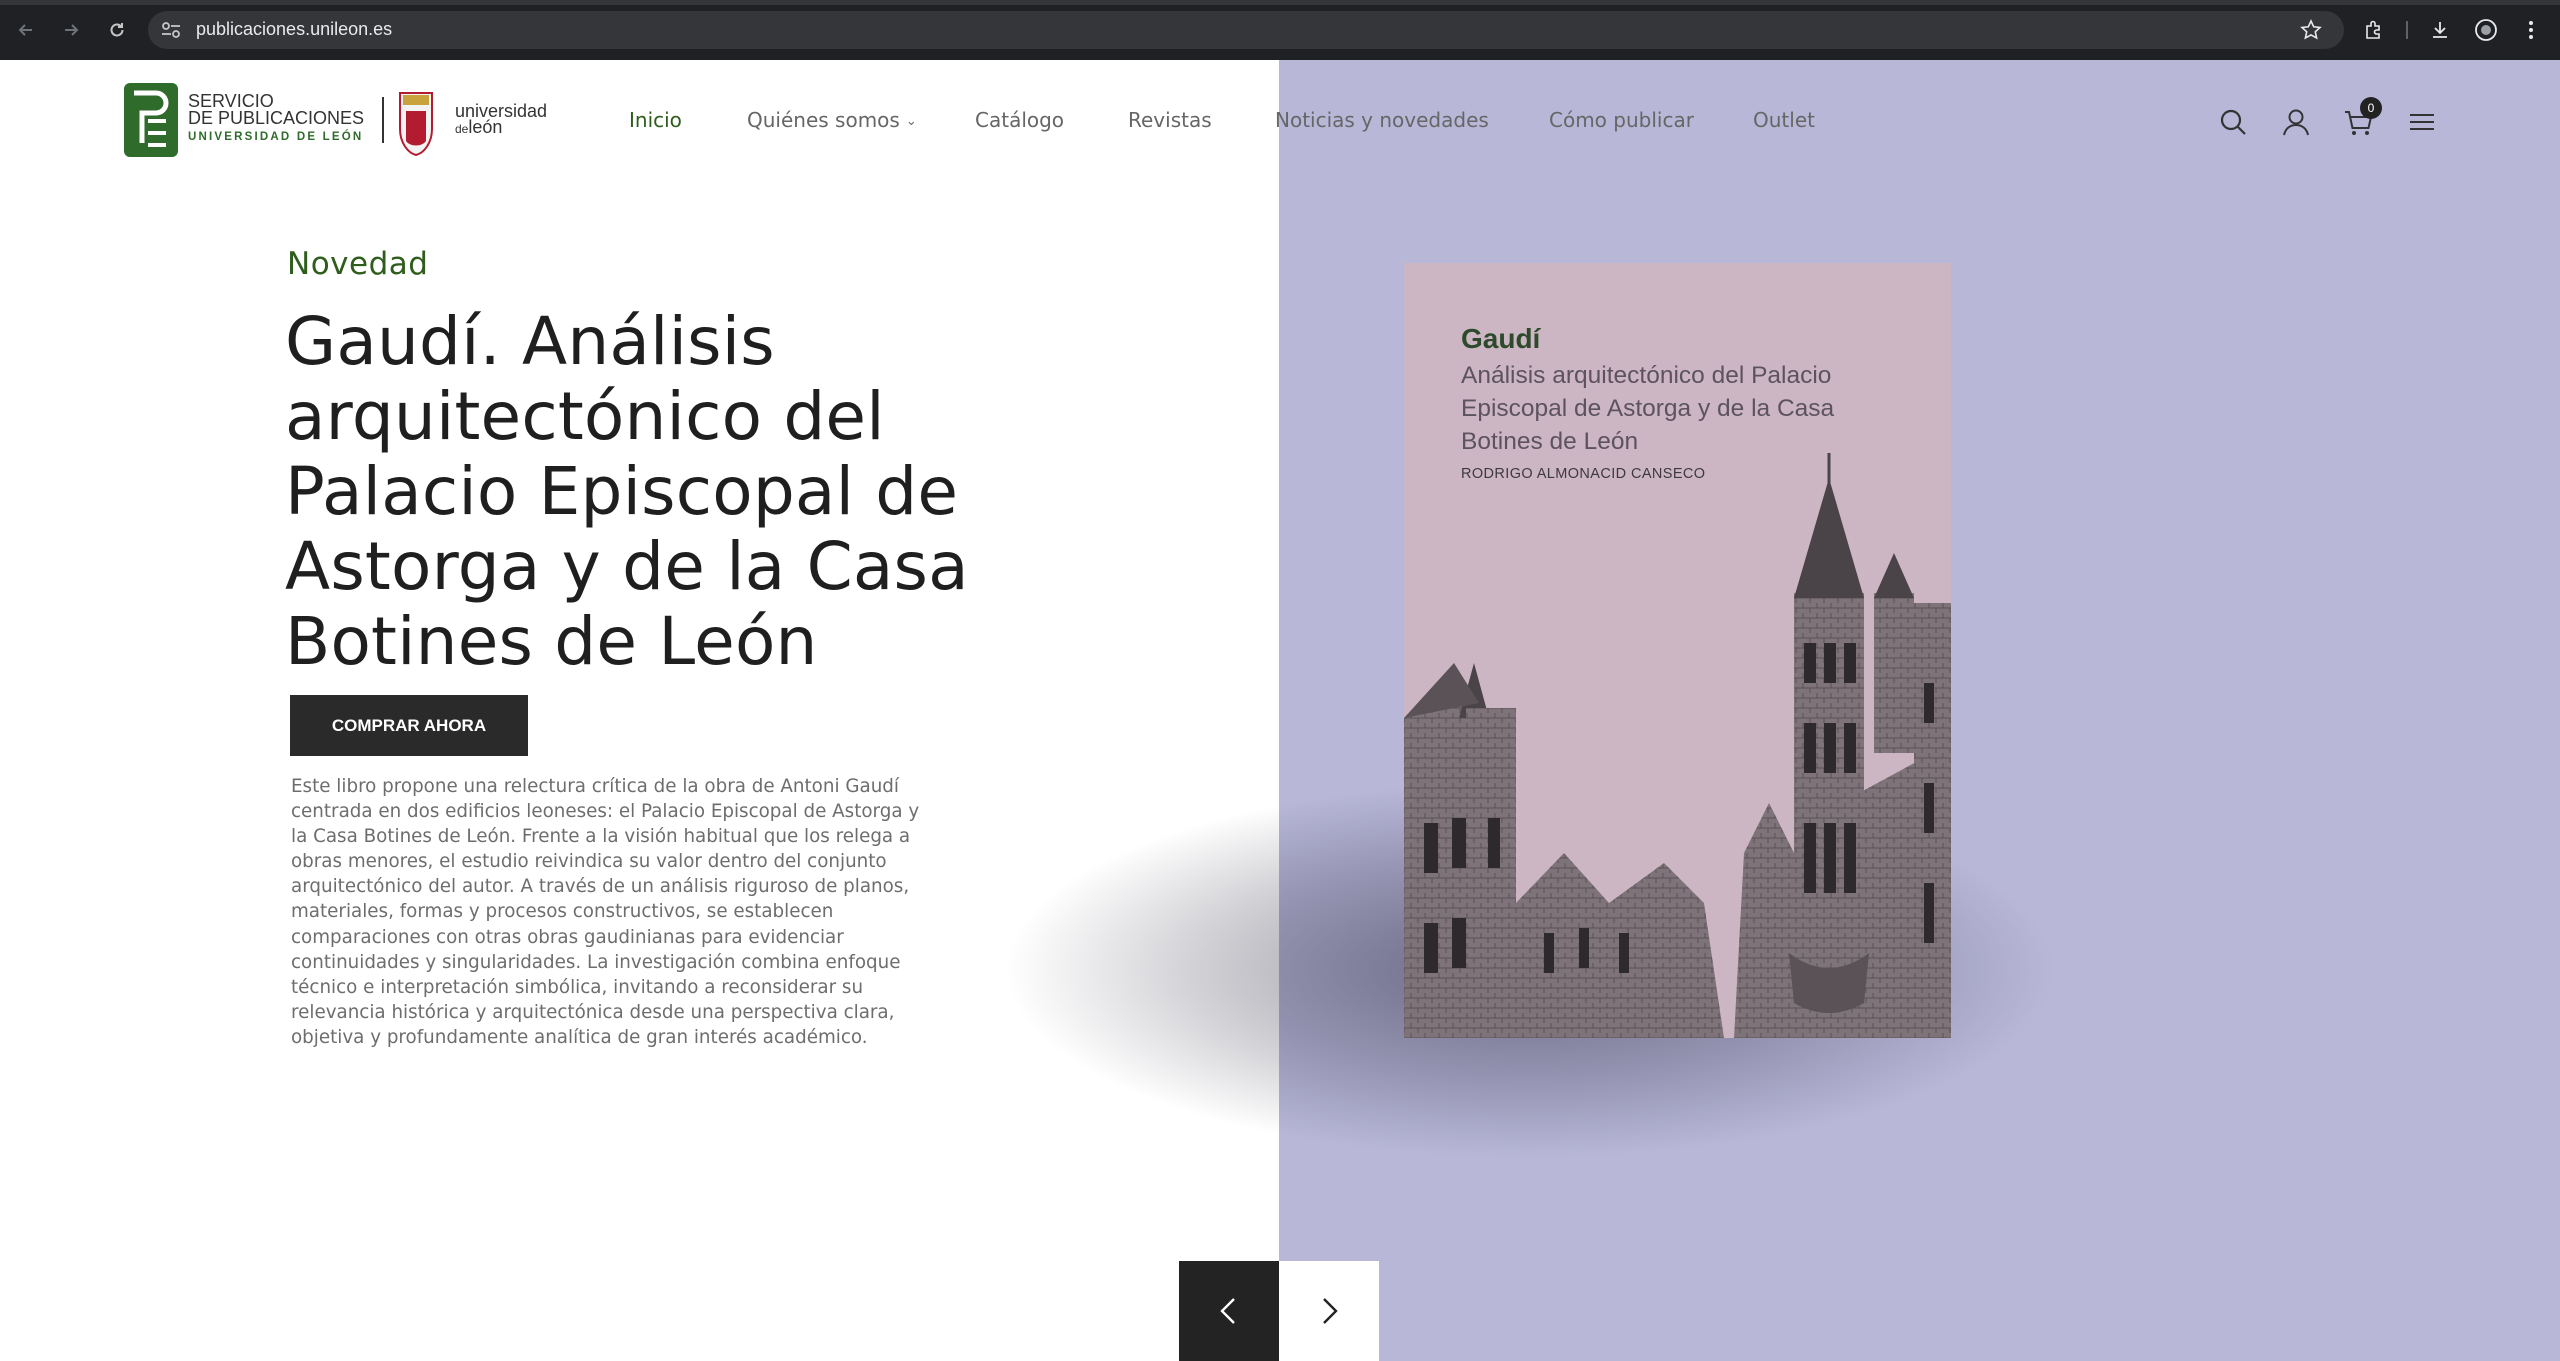  Describe the element at coordinates (358, 264) in the screenshot. I see `hero-kicker: Novedad` at that location.